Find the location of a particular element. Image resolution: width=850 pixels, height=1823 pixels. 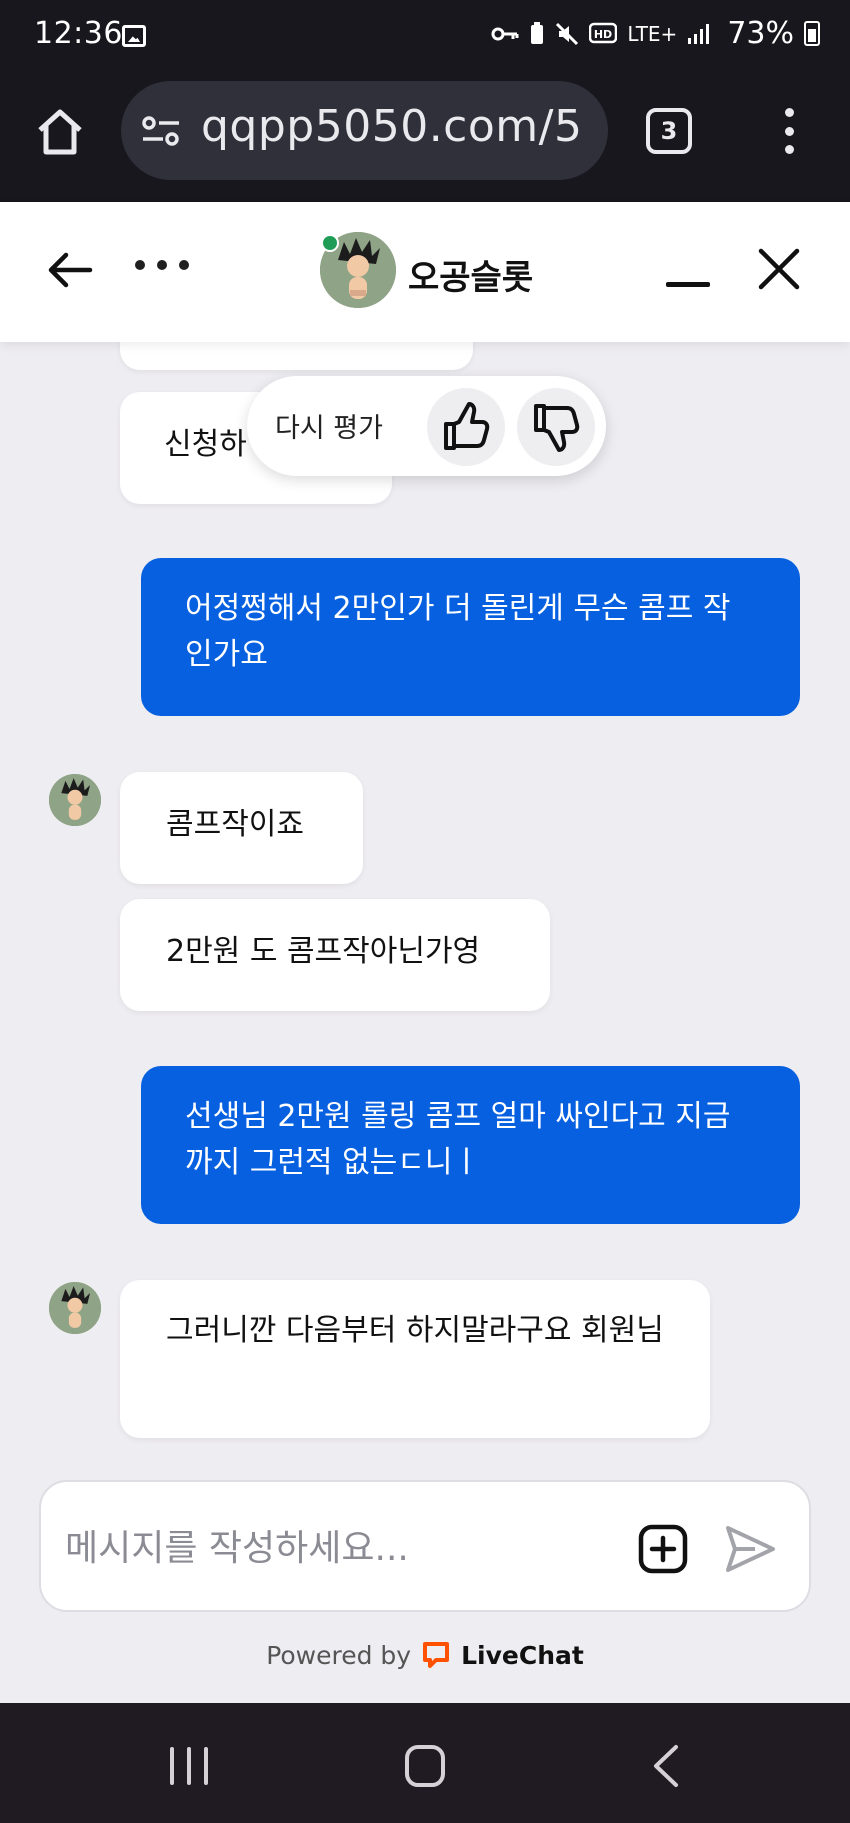

agent-message-bubble: 콤프작이죠 is located at coordinates (241, 828).